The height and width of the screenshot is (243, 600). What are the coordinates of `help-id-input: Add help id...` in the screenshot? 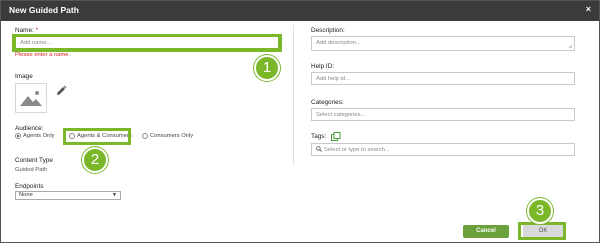 It's located at (443, 78).